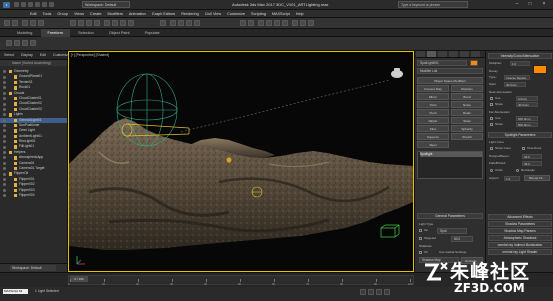 This screenshot has width=553, height=301. What do you see at coordinates (433, 4) in the screenshot?
I see `search-input: Type a keyword or phrase` at bounding box center [433, 4].